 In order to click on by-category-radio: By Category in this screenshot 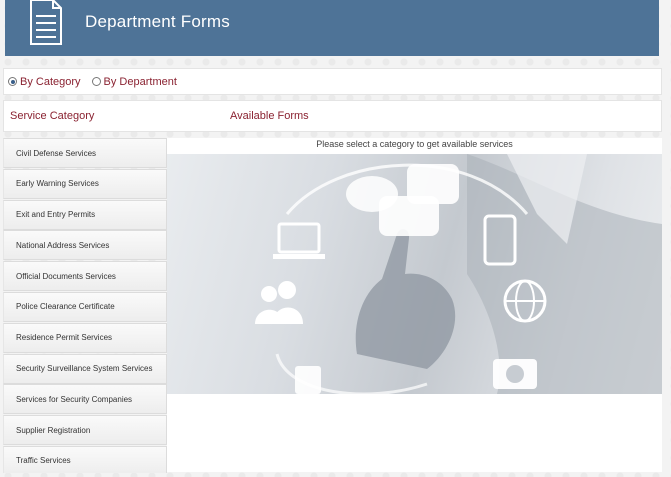, I will do `click(44, 82)`.